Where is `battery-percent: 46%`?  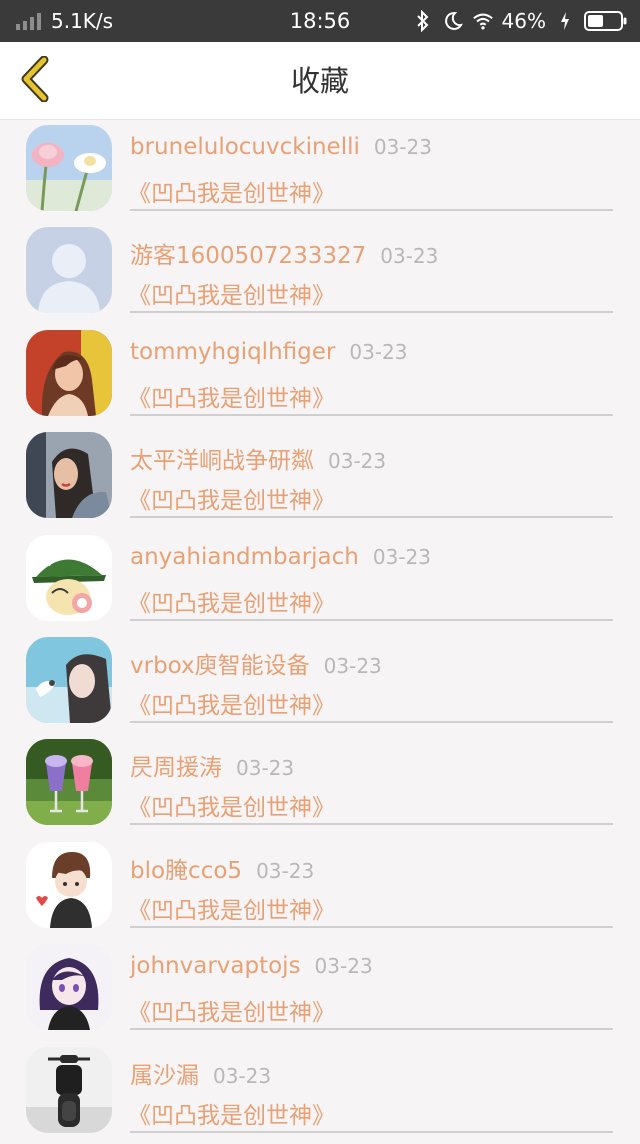
battery-percent: 46% is located at coordinates (523, 21).